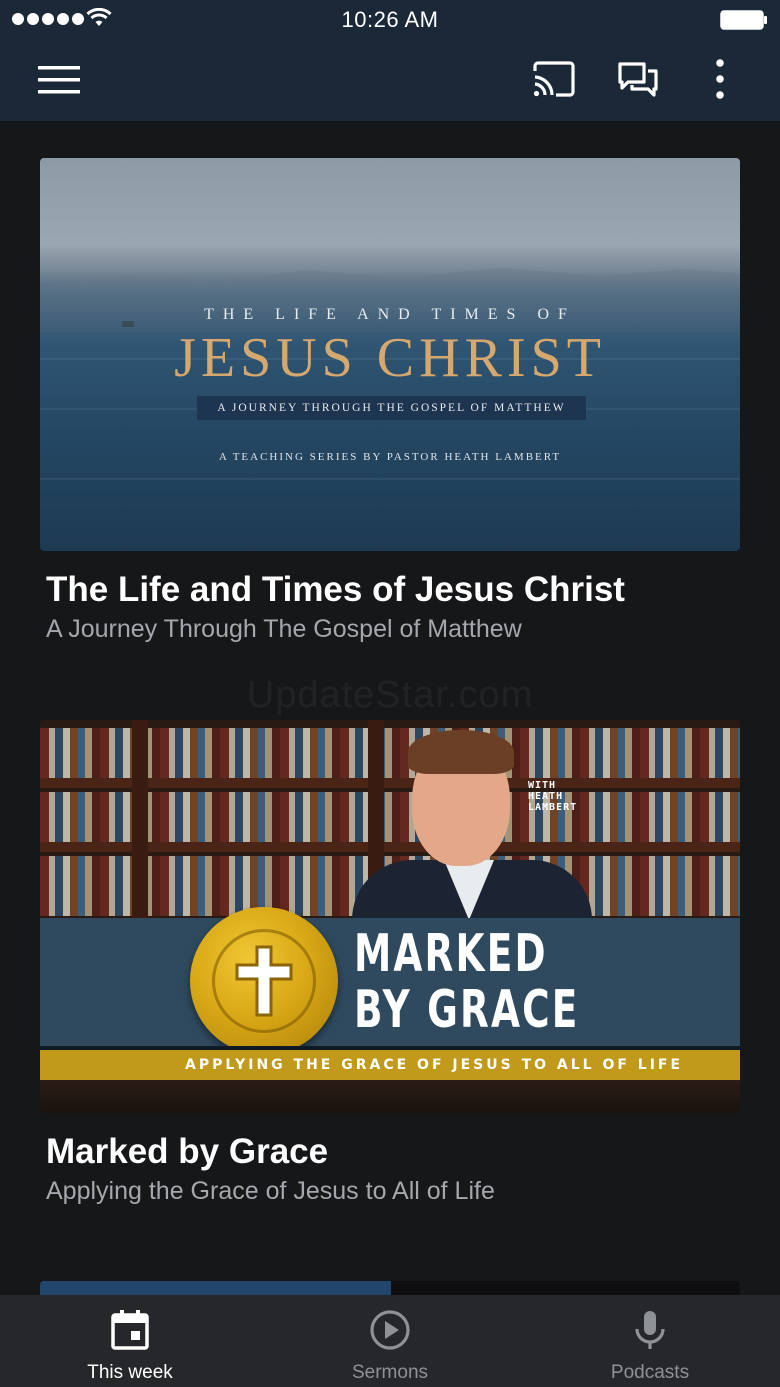 Image resolution: width=780 pixels, height=1387 pixels. I want to click on more-options-button, so click(720, 79).